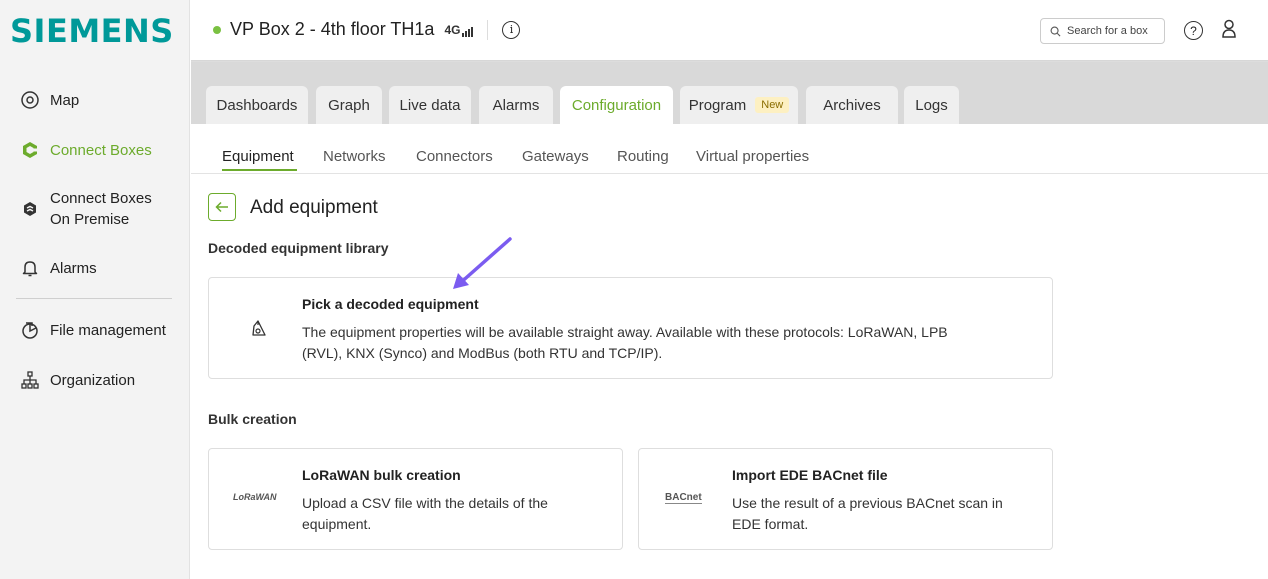  What do you see at coordinates (92, 31) in the screenshot?
I see `siemens-logo: SIEMENS` at bounding box center [92, 31].